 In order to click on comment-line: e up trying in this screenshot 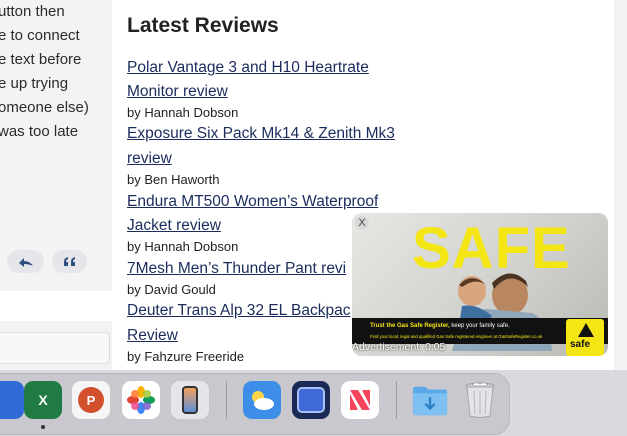, I will do `click(34, 83)`.